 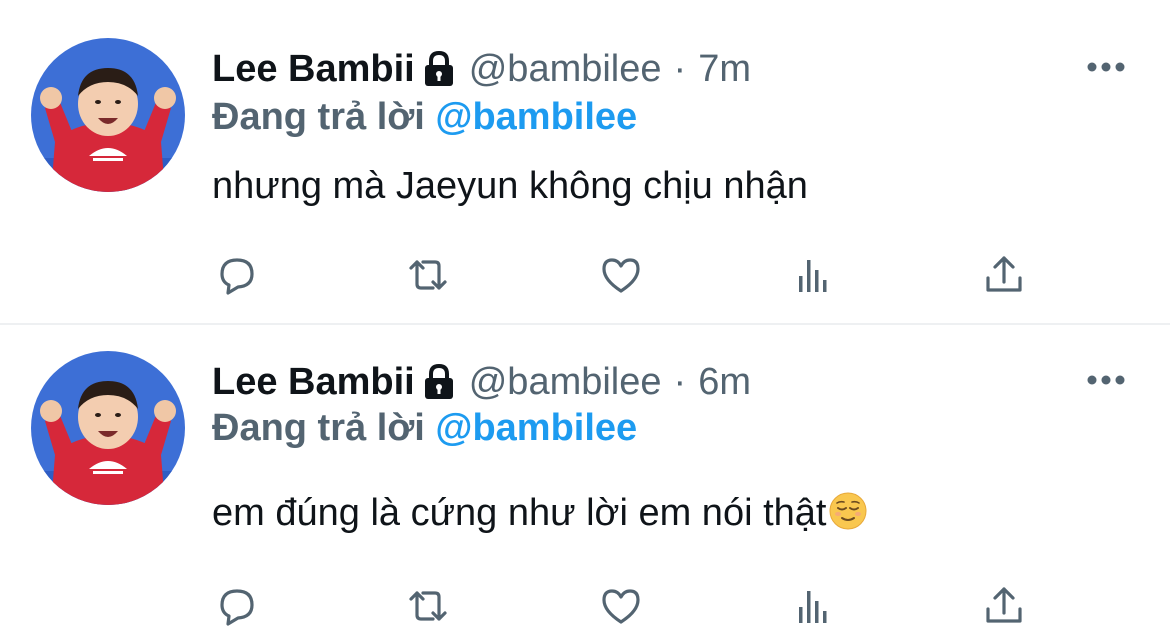 I want to click on timestamp: 7m, so click(x=724, y=69).